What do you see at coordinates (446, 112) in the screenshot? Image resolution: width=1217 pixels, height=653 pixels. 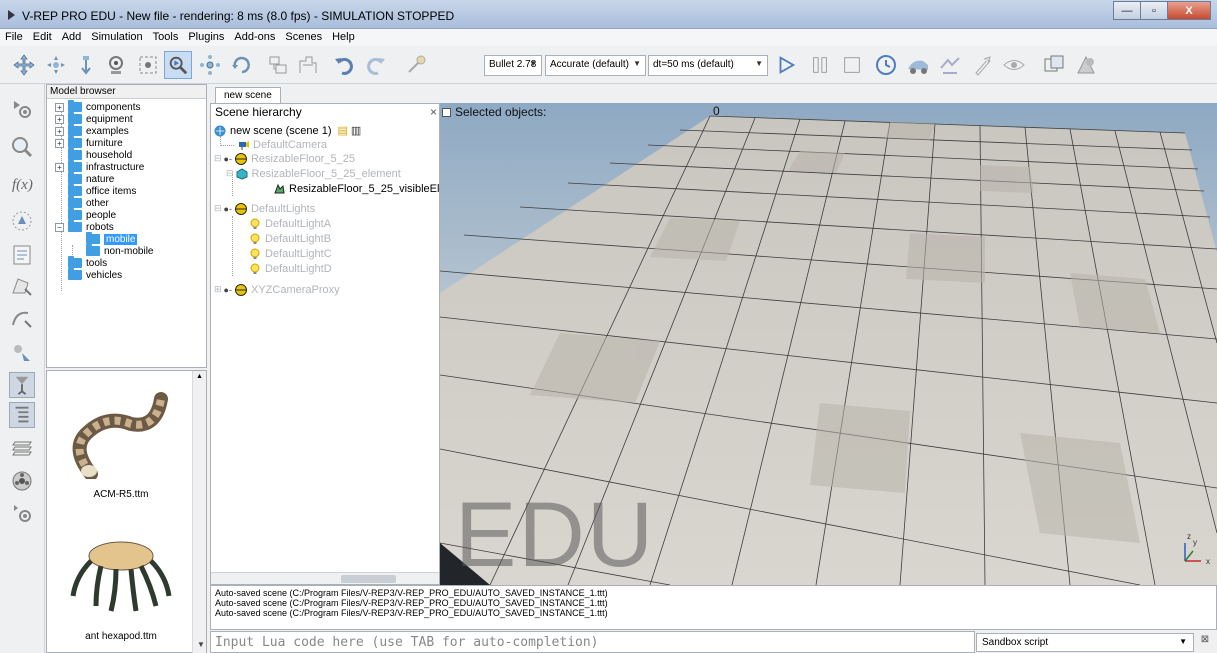 I see `selection-checkbox` at bounding box center [446, 112].